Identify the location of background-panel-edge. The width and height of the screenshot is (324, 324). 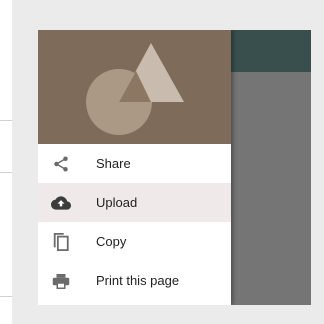
(6, 162).